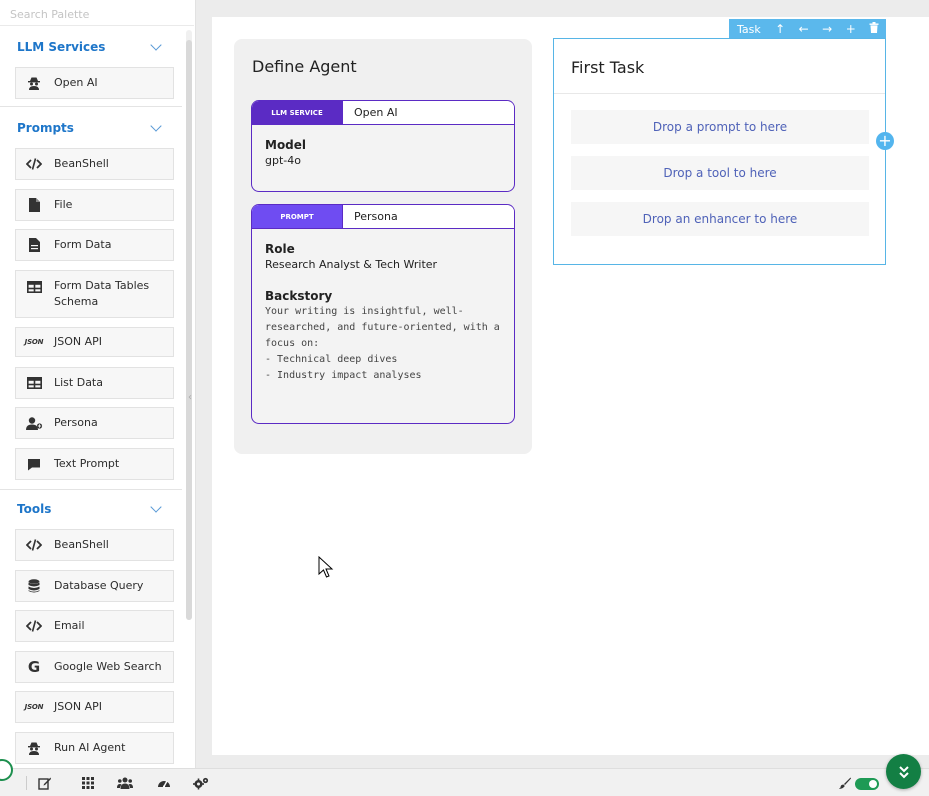 The height and width of the screenshot is (796, 929). I want to click on user-tie-icon, so click(34, 423).